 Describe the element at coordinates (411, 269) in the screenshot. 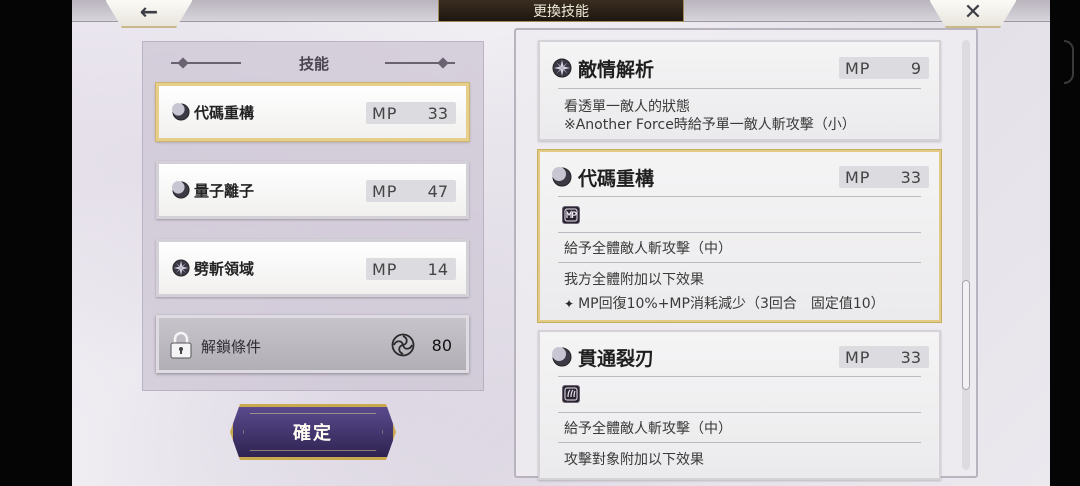

I see `mp-cost: MP 14` at that location.